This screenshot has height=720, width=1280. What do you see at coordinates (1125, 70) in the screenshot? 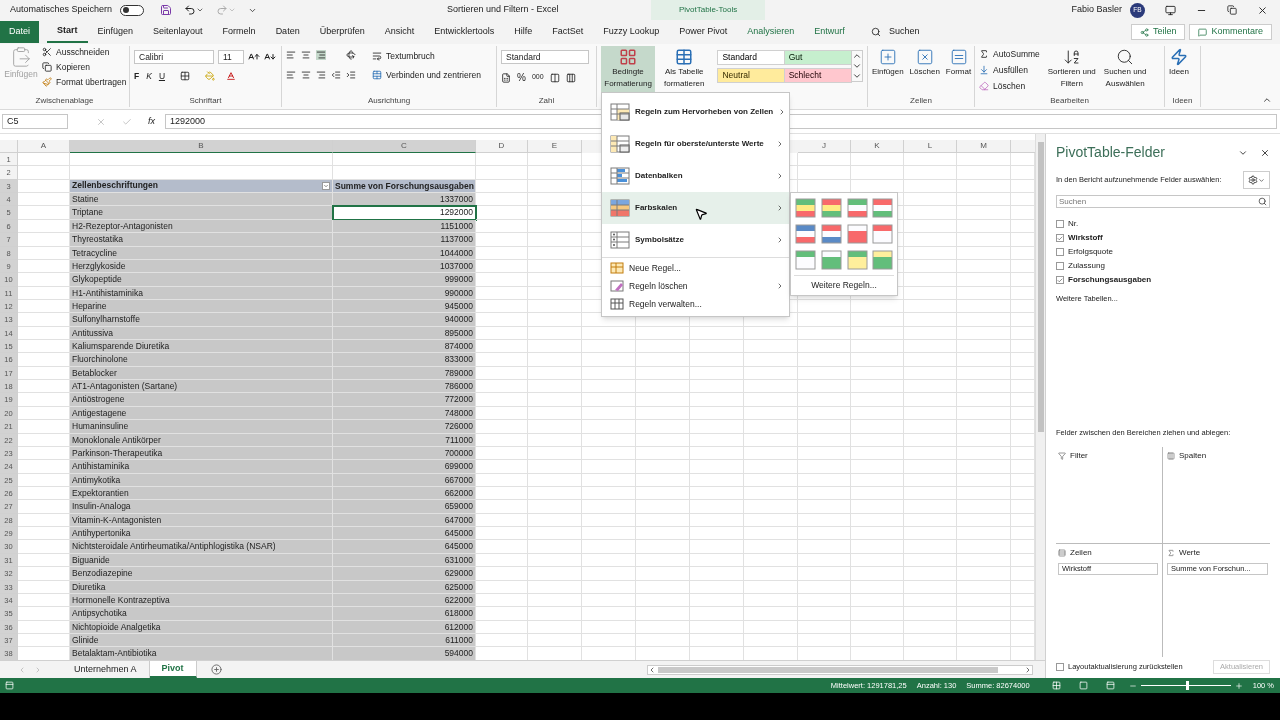
I see `find-select-button: Suchen und Auswählen` at bounding box center [1125, 70].